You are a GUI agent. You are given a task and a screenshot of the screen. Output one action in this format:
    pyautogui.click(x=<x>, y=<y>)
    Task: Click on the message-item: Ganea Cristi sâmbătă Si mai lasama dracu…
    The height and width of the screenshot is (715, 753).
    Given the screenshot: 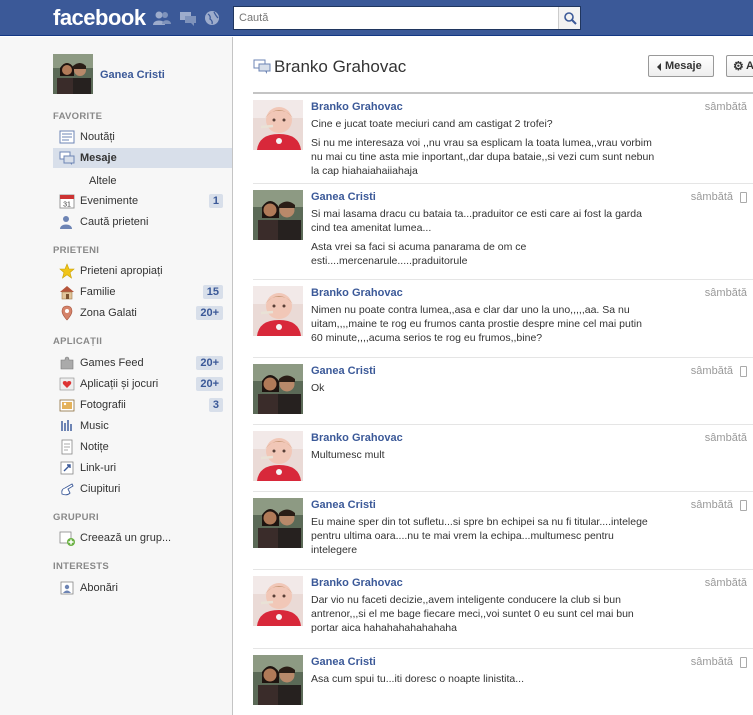 What is the action you would take?
    pyautogui.click(x=503, y=232)
    